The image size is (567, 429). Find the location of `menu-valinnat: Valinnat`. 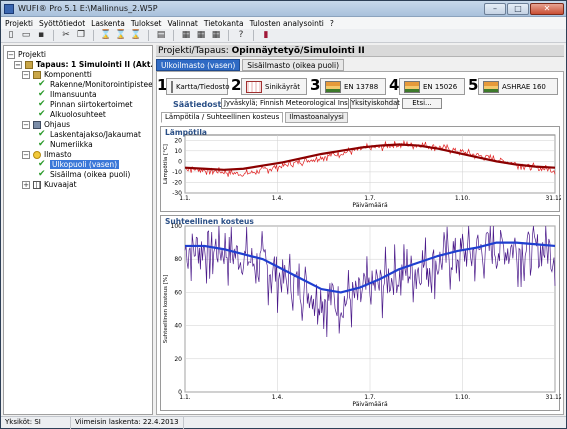

menu-valinnat: Valinnat is located at coordinates (183, 23).